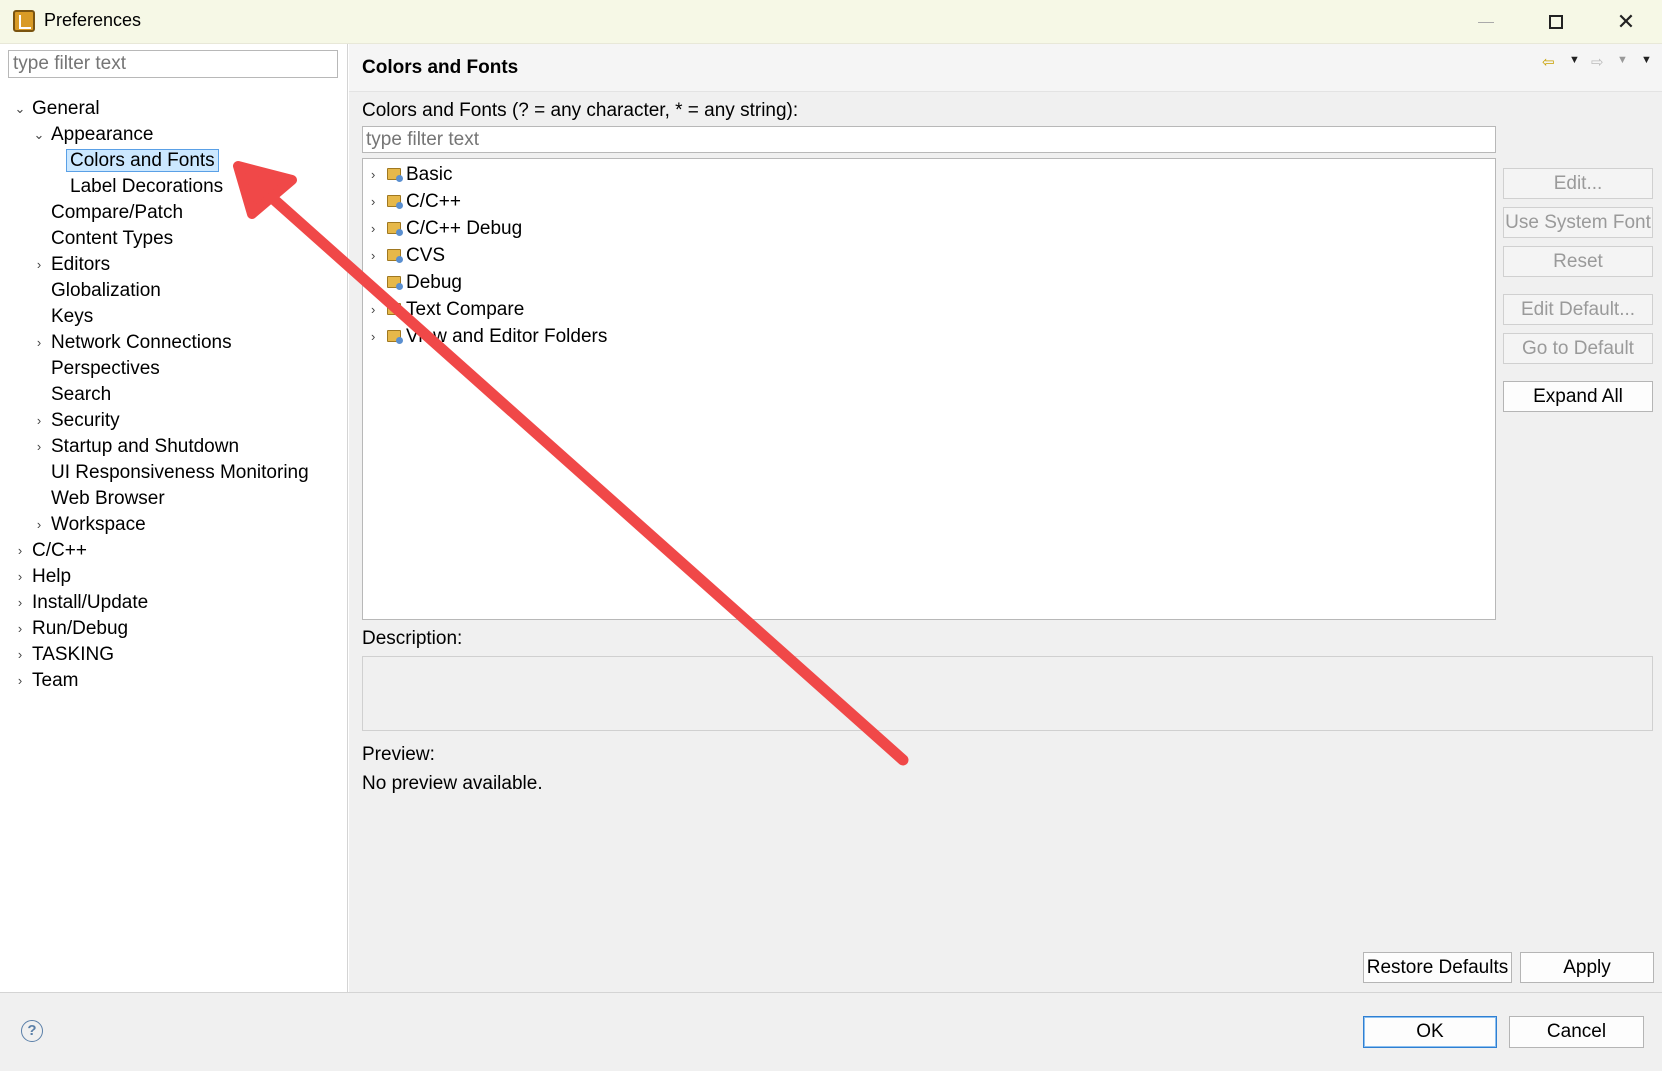 The width and height of the screenshot is (1662, 1071). I want to click on tree-item-compare-patch: Compare/Patch, so click(117, 213).